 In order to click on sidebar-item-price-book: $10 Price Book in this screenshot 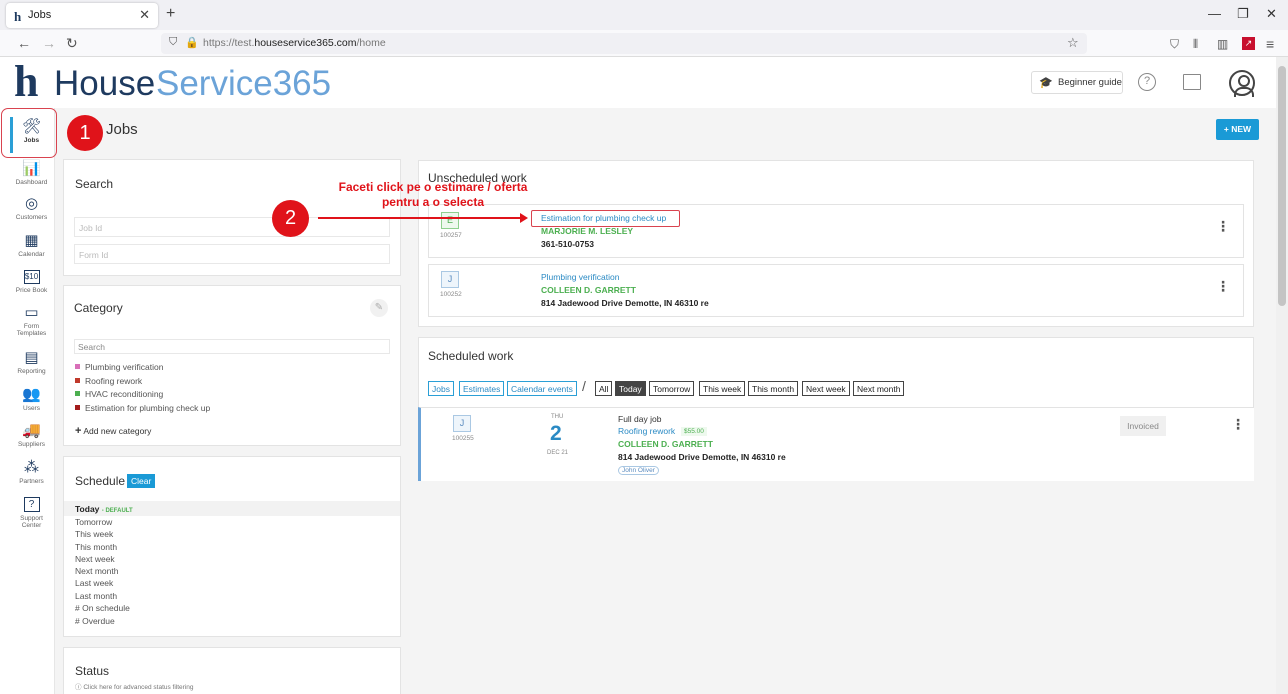, I will do `click(31, 282)`.